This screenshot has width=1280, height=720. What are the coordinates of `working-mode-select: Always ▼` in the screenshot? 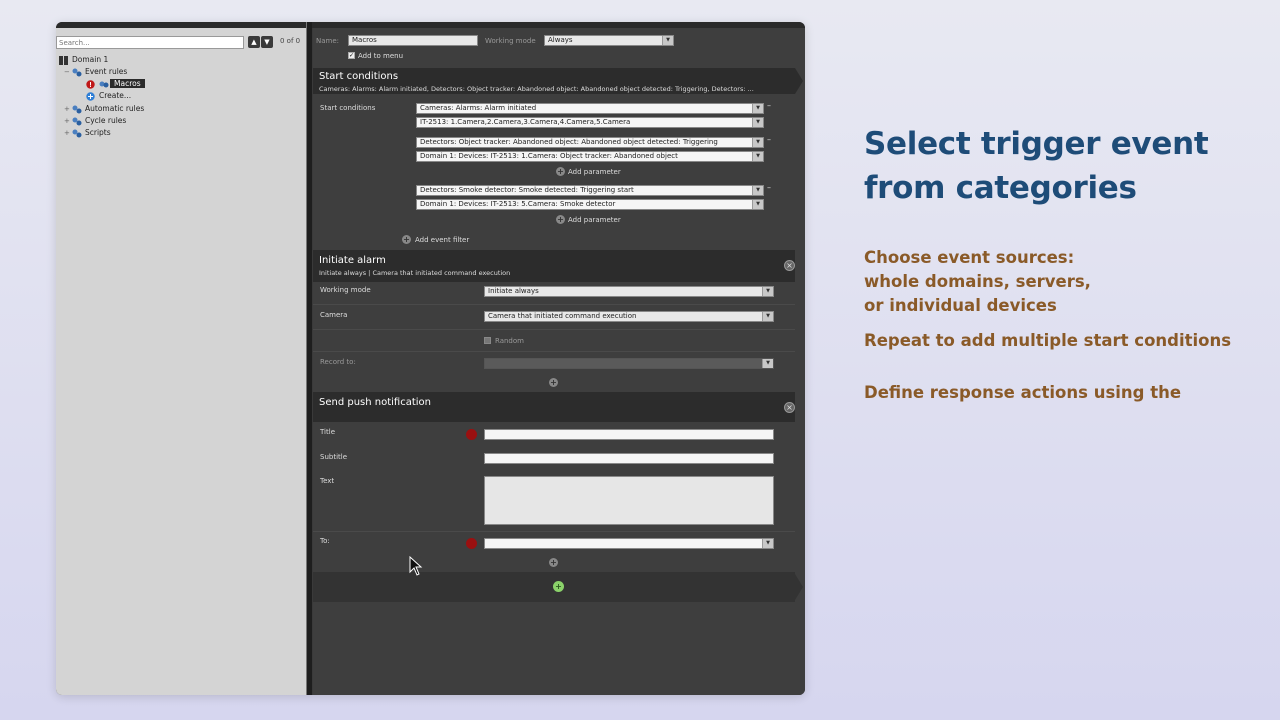 It's located at (609, 40).